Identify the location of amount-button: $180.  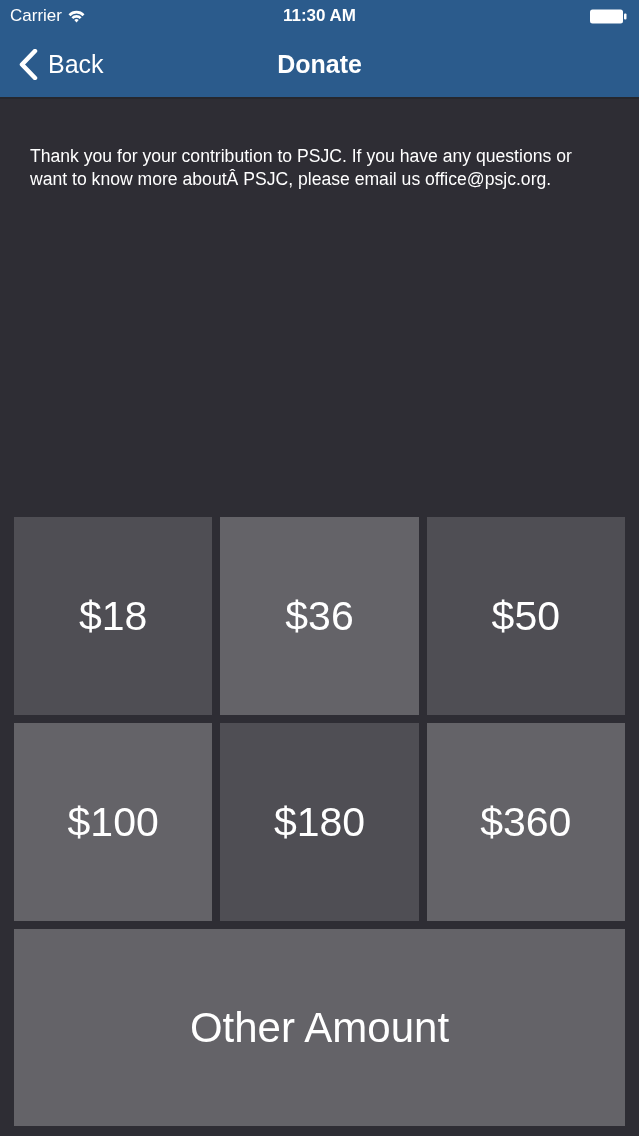
(319, 822).